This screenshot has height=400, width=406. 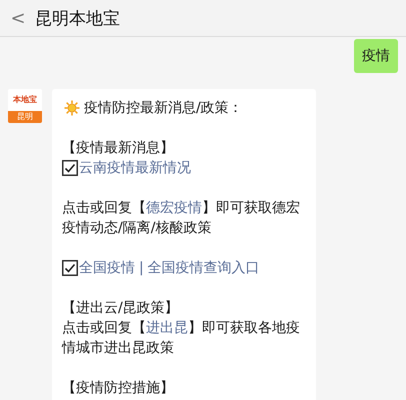 What do you see at coordinates (204, 268) in the screenshot?
I see `link: 全国疫情查询入口` at bounding box center [204, 268].